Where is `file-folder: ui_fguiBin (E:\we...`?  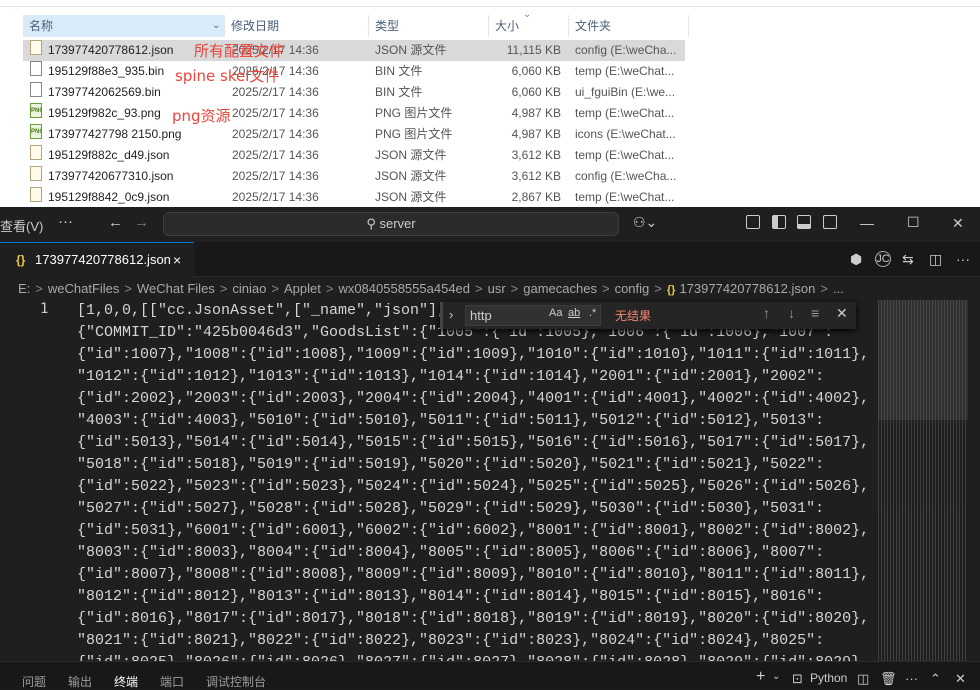
file-folder: ui_fguiBin (E:\we... is located at coordinates (625, 92).